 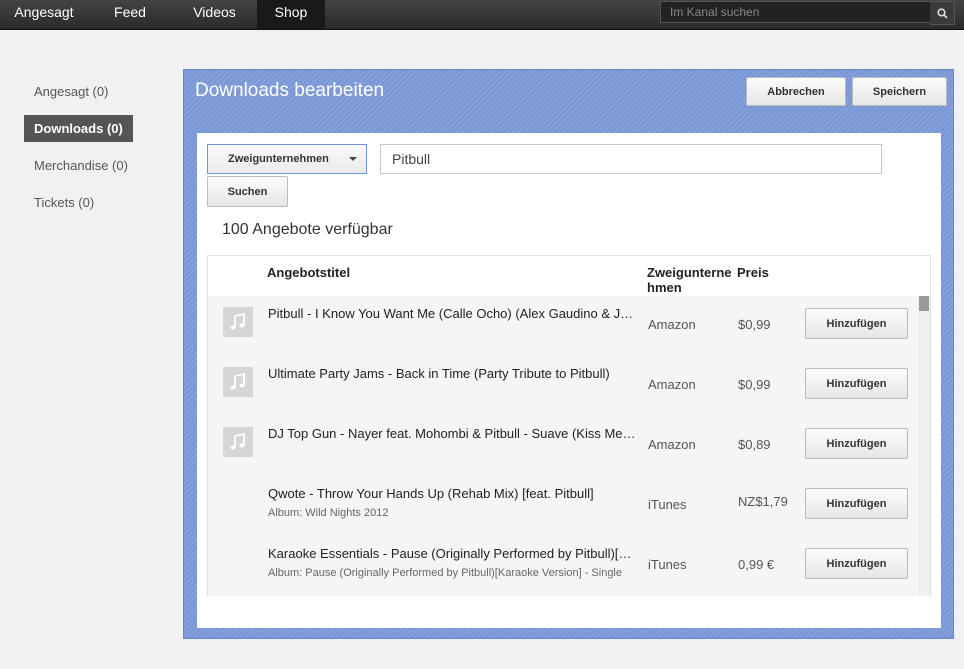 I want to click on channel-search-input: Im Kanal suchen, so click(x=799, y=12).